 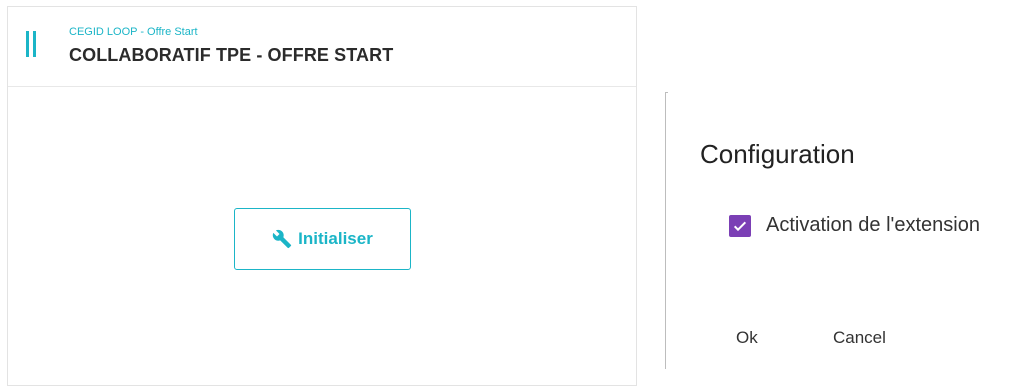 I want to click on cancel-button: Cancel, so click(x=859, y=338).